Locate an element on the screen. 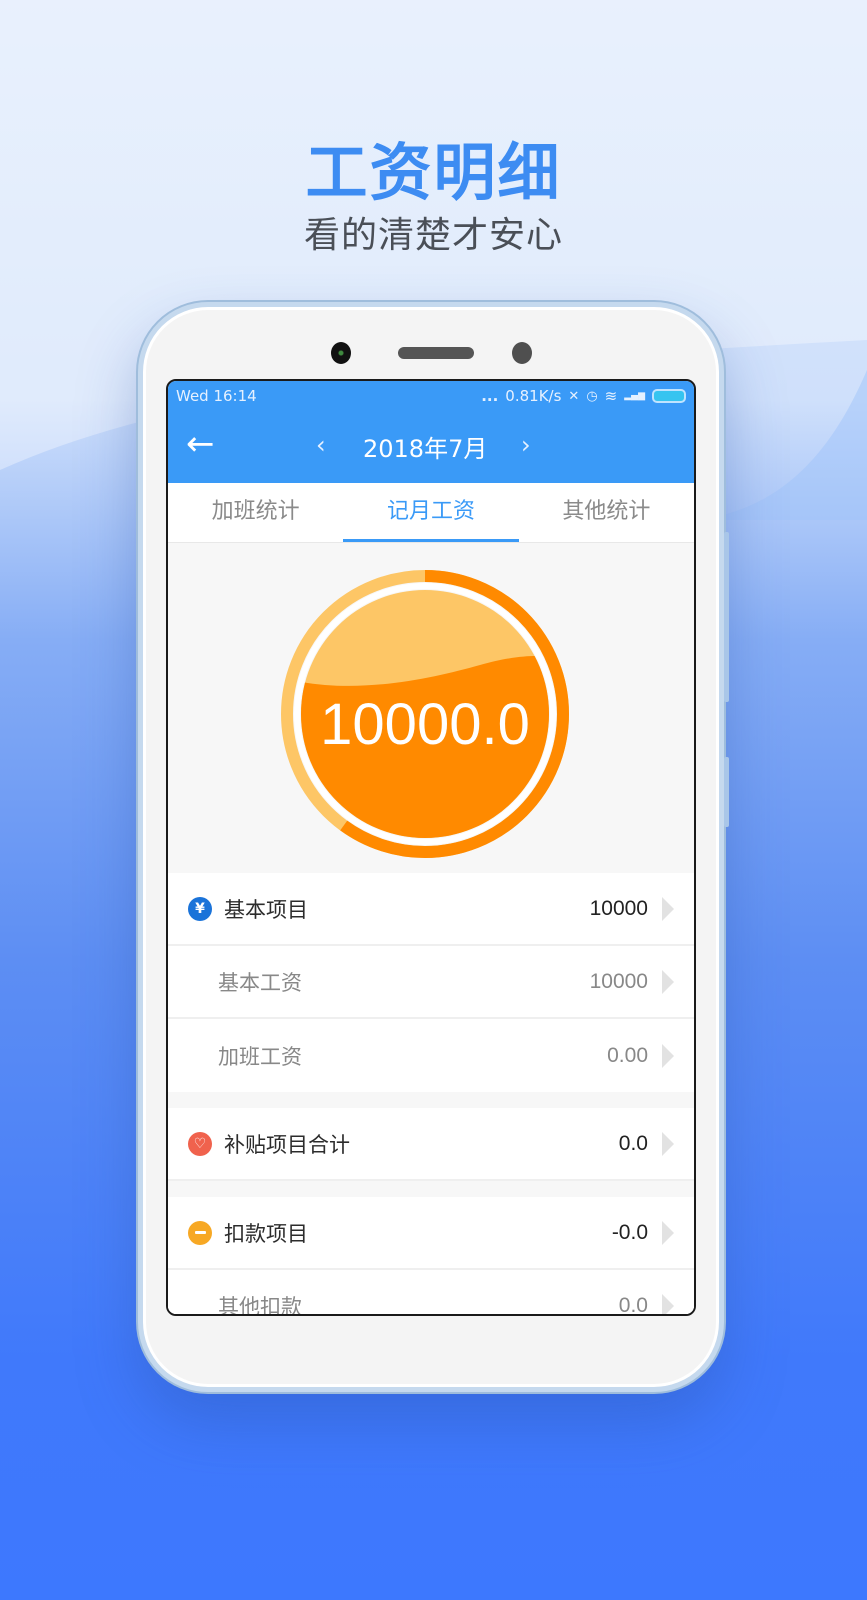  mute-icon: ✕ is located at coordinates (574, 396).